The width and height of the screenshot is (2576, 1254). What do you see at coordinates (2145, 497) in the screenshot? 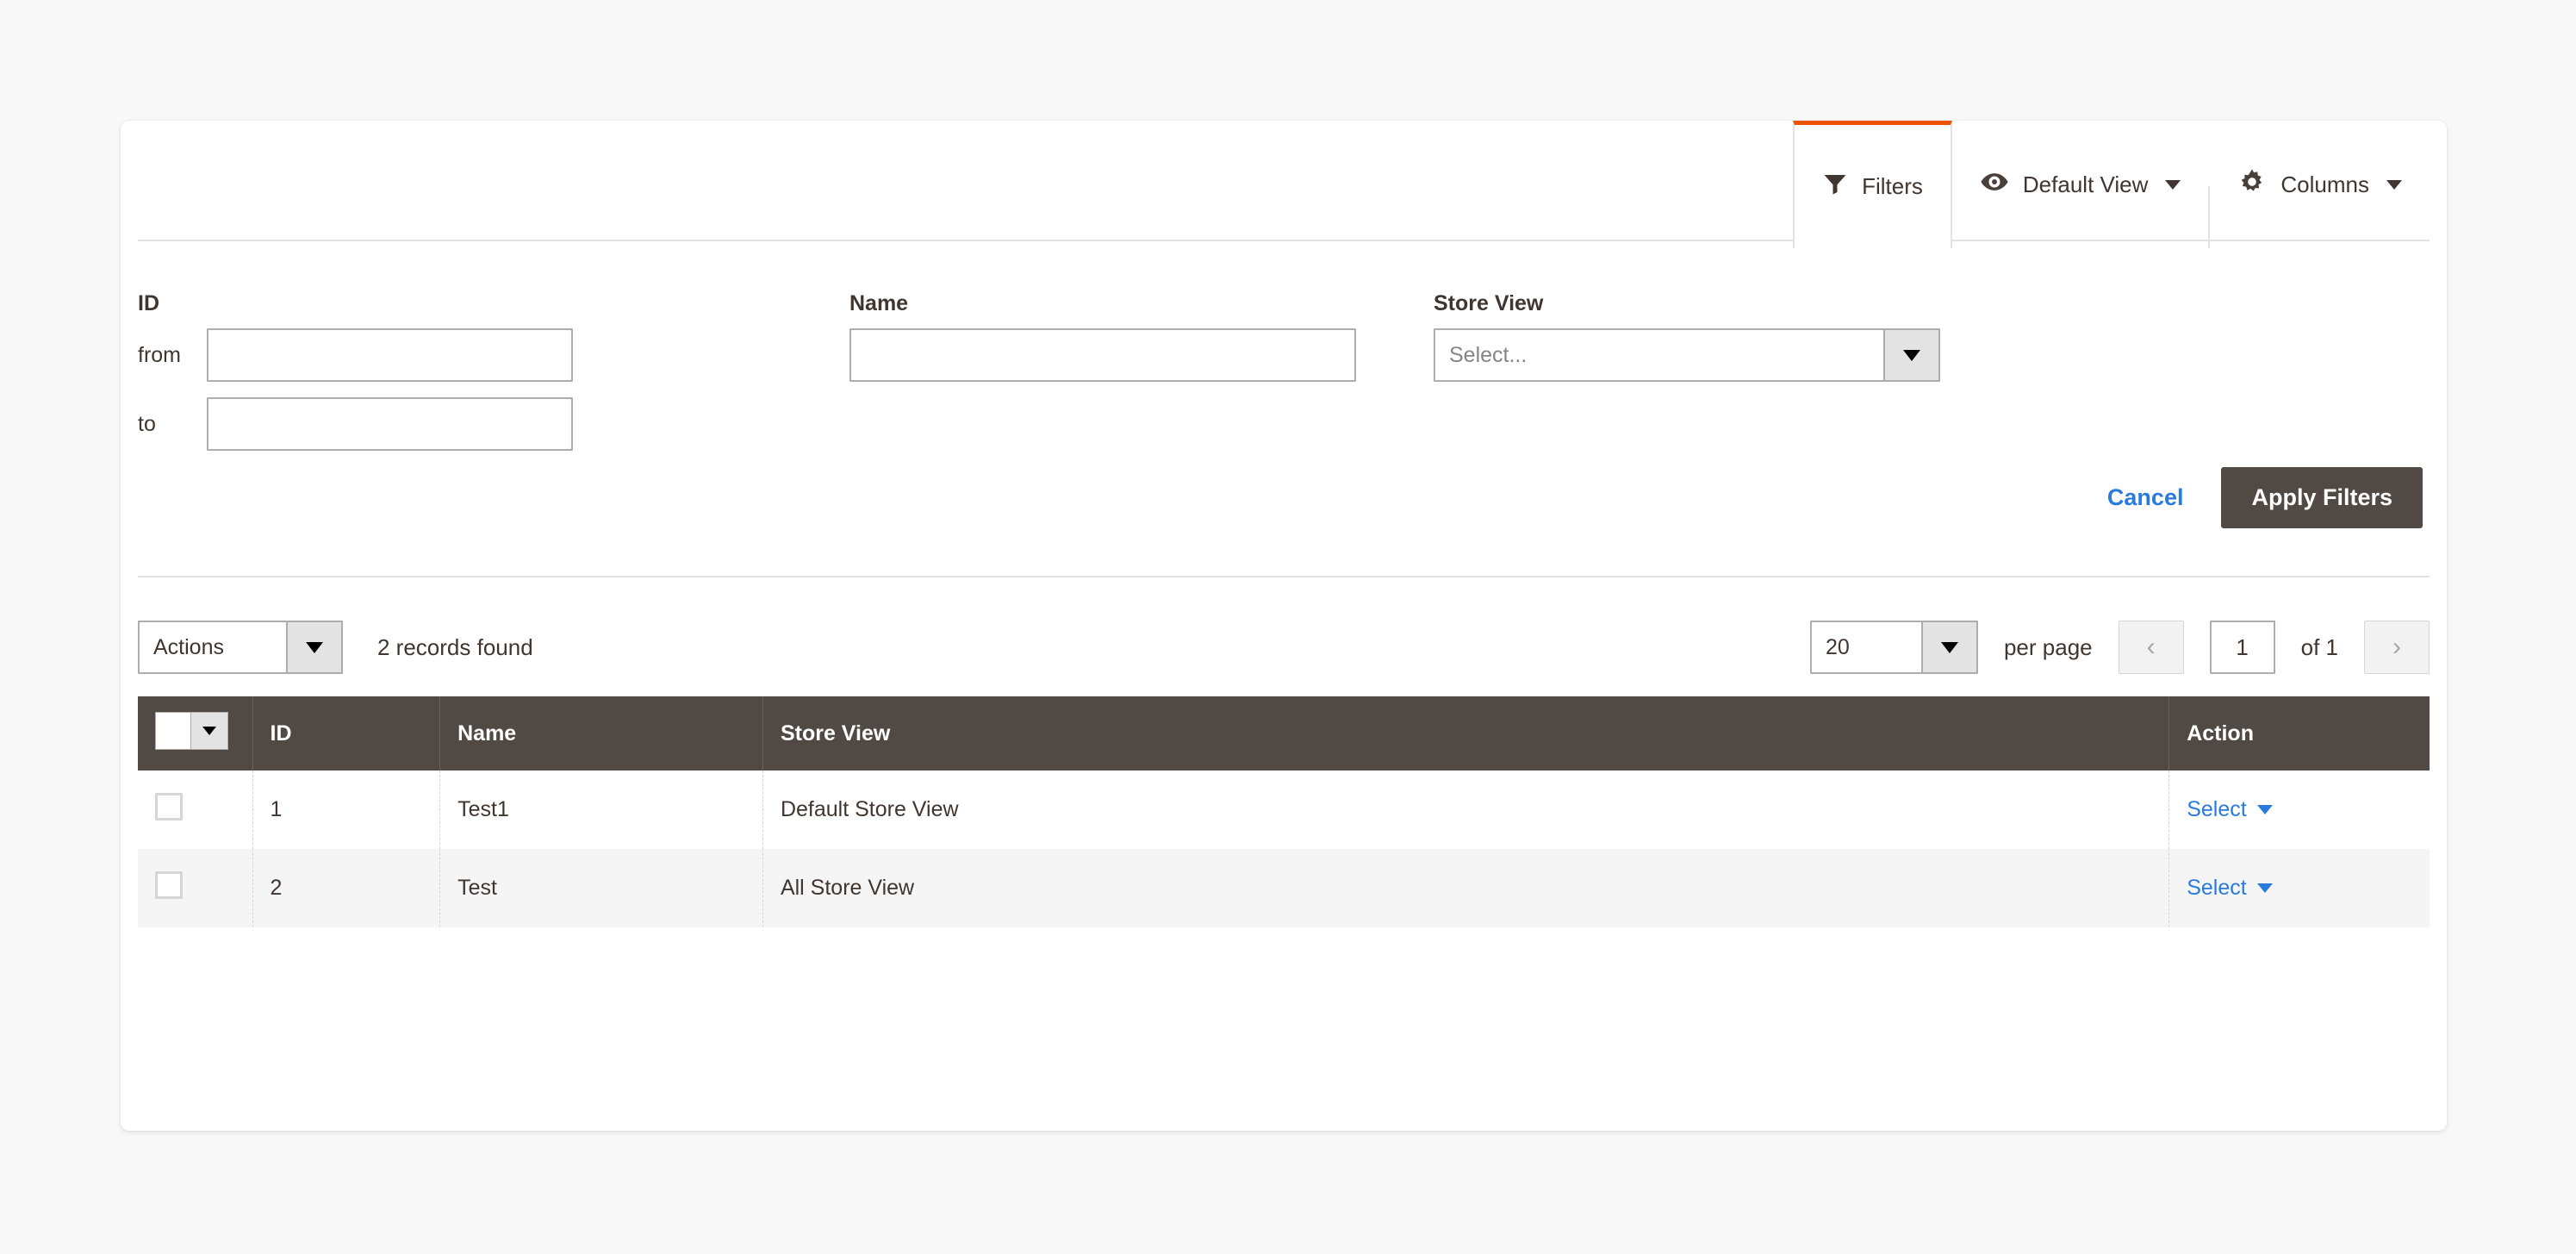
I see `cancel-button: Cancel` at bounding box center [2145, 497].